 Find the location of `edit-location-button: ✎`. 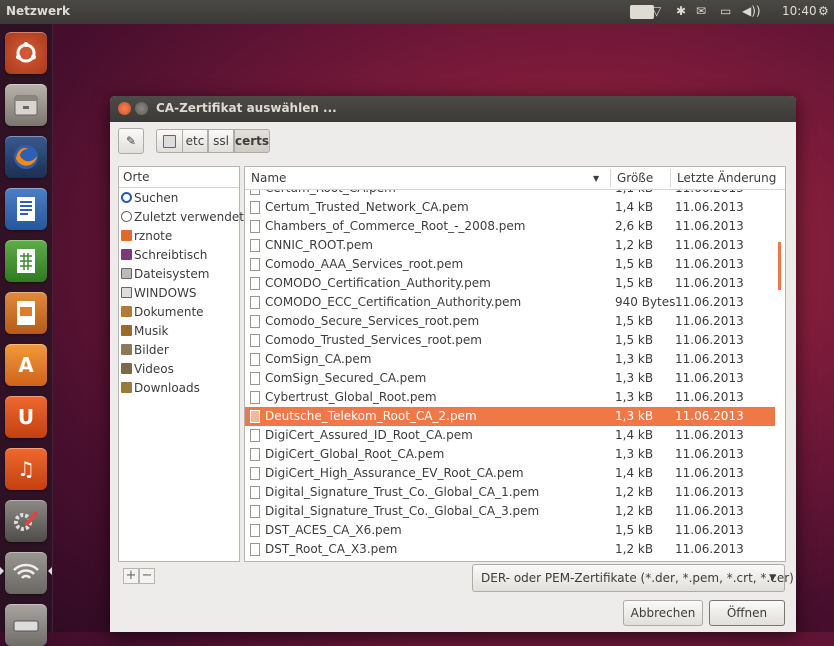

edit-location-button: ✎ is located at coordinates (131, 141).